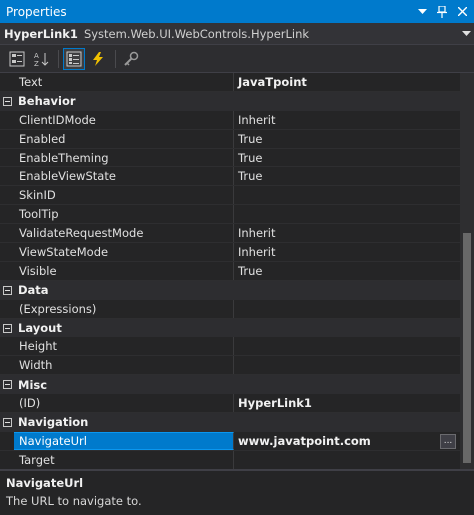  I want to click on property-row-id: (ID) HyperLink1, so click(237, 404).